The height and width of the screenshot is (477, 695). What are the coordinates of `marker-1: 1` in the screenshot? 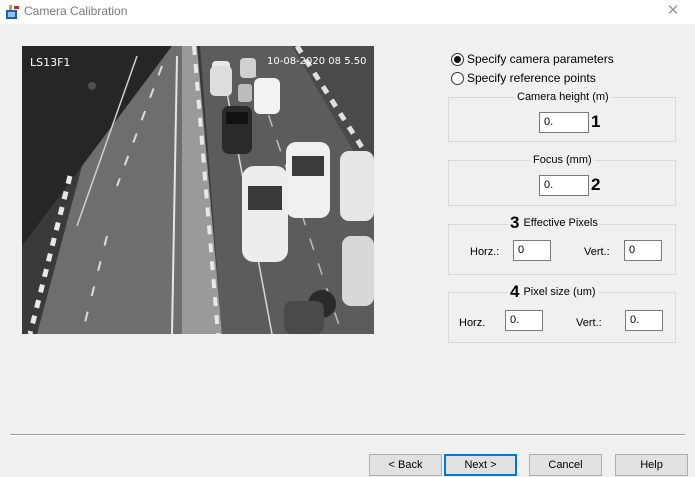 It's located at (596, 121).